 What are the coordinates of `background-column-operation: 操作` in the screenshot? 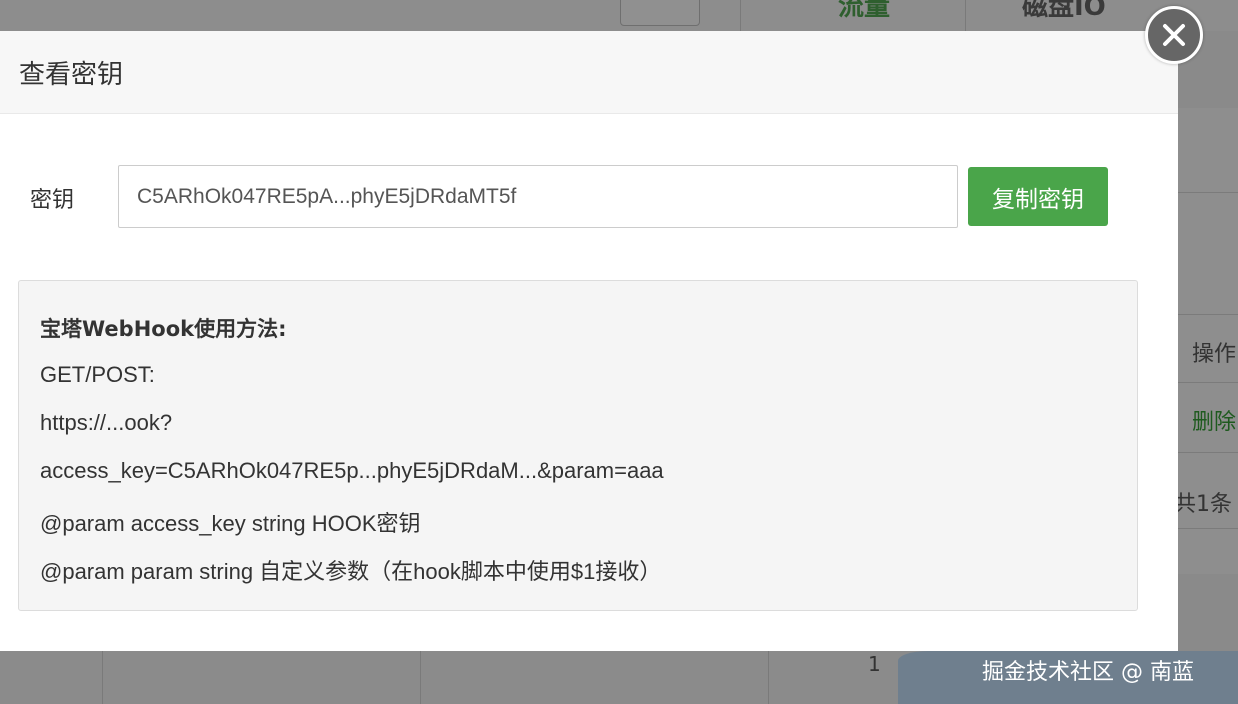 It's located at (1214, 354).